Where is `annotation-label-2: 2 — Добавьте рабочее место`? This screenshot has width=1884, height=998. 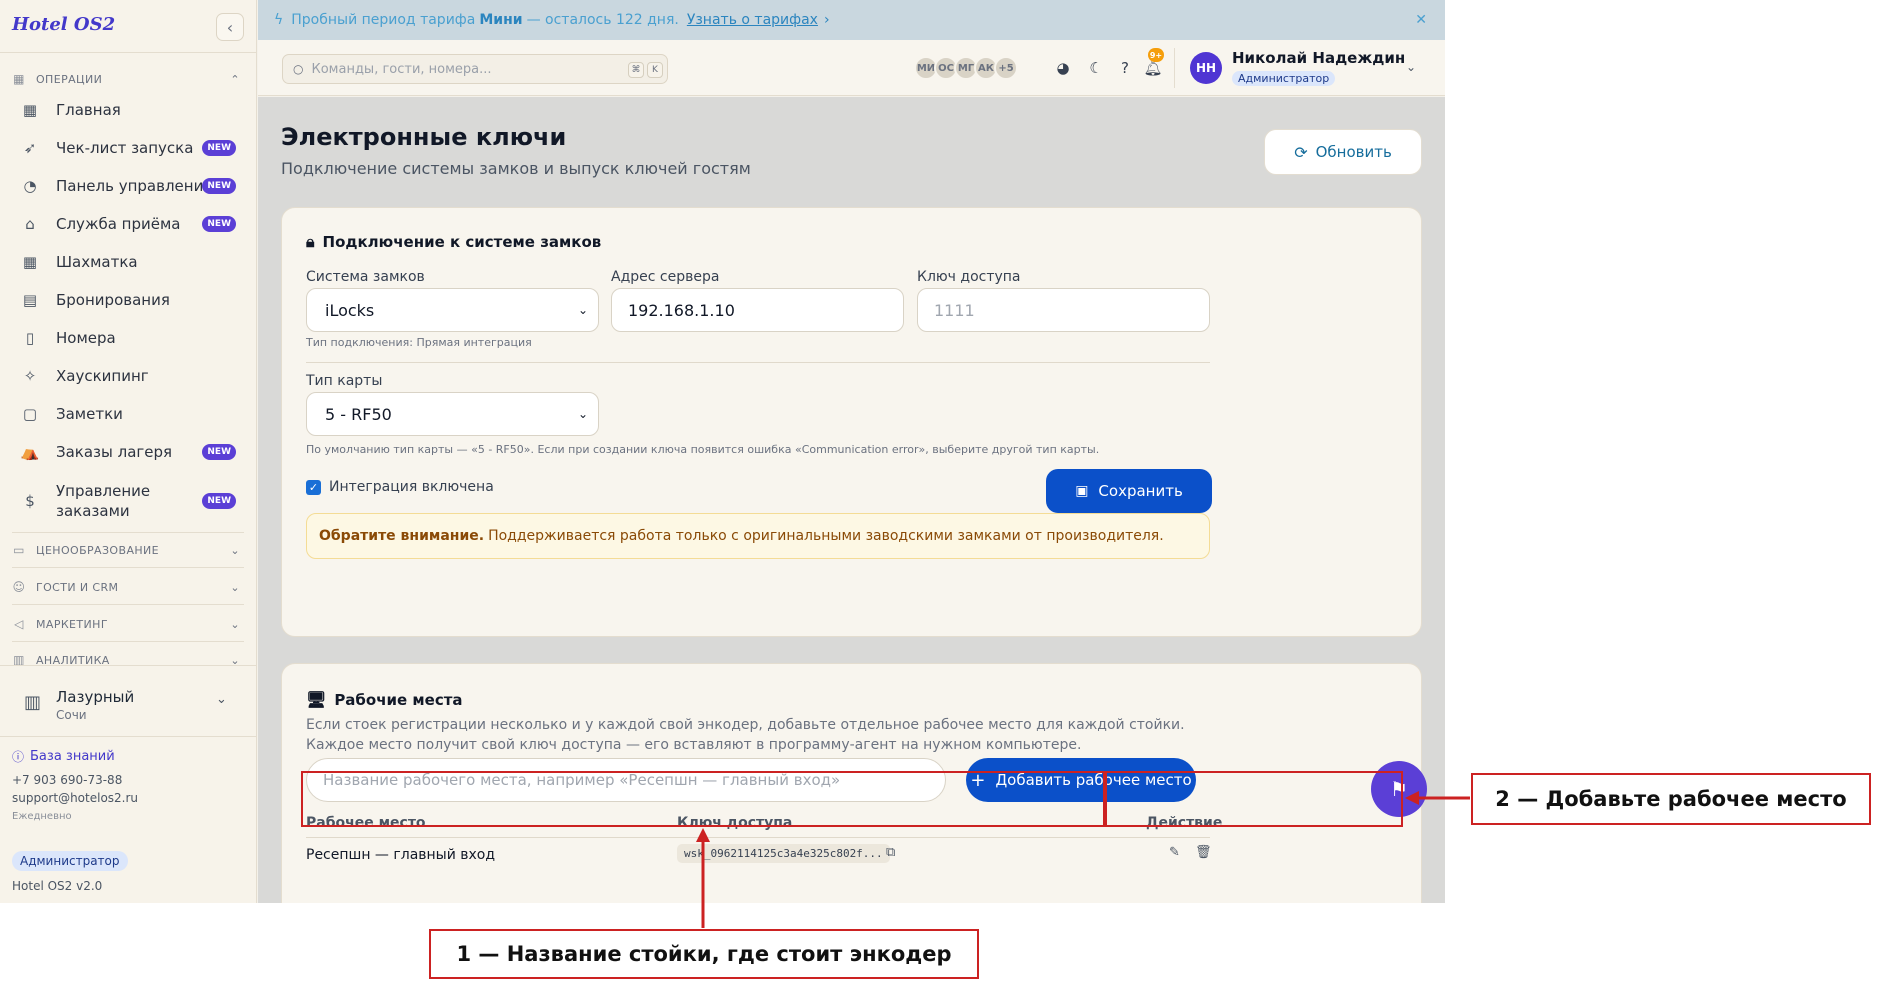 annotation-label-2: 2 — Добавьте рабочее место is located at coordinates (1671, 799).